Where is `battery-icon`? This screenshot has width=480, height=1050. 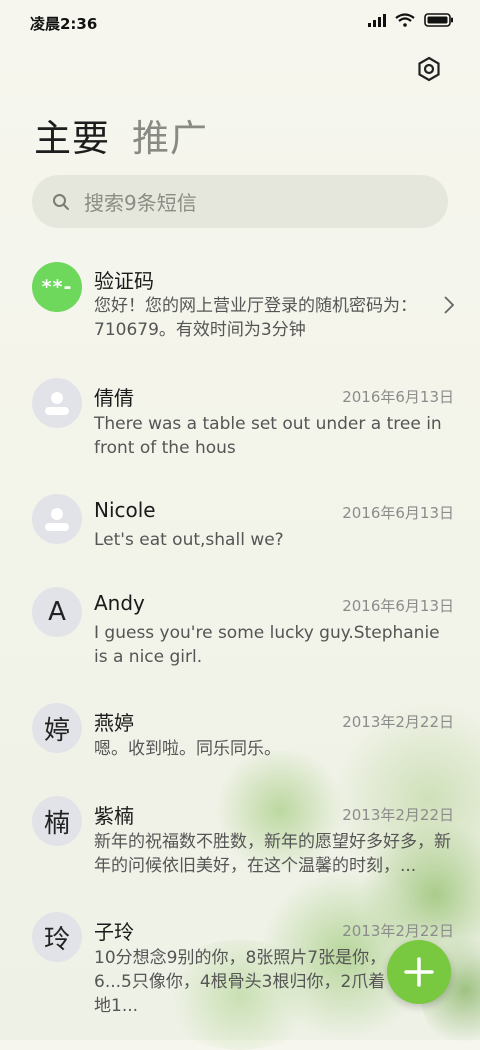
battery-icon is located at coordinates (438, 20).